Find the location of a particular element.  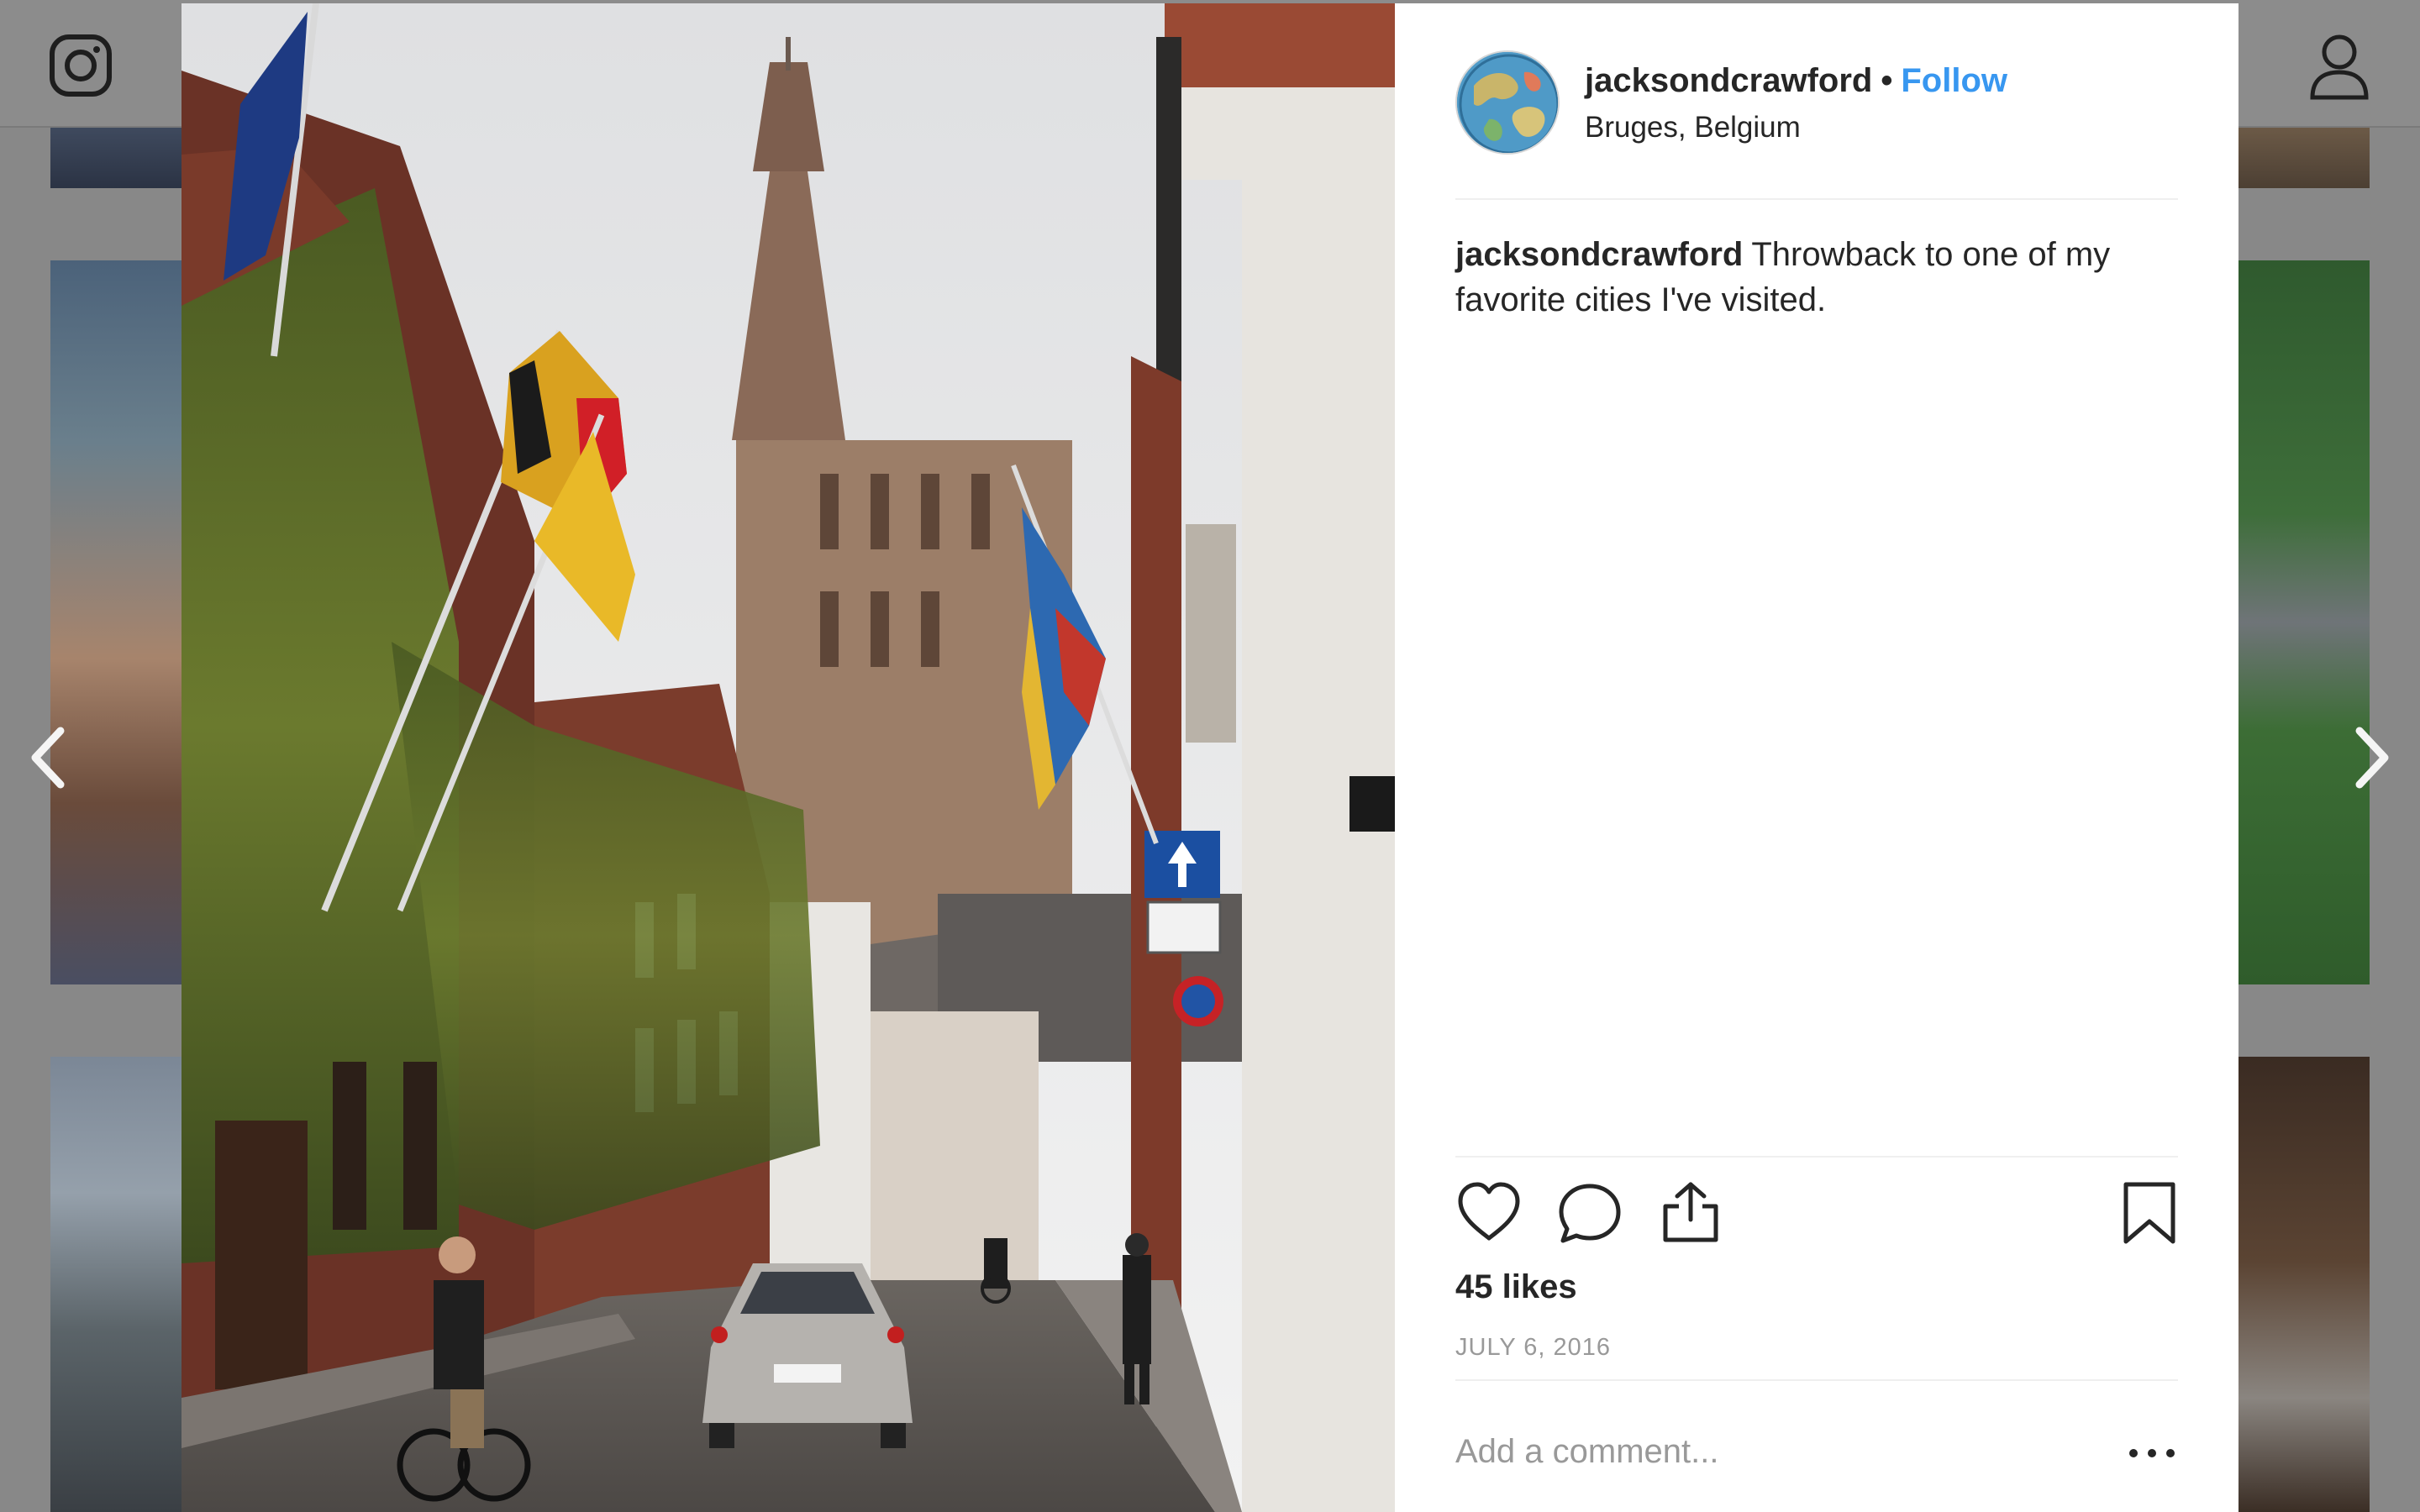

instagram-logo-icon is located at coordinates (81, 65).